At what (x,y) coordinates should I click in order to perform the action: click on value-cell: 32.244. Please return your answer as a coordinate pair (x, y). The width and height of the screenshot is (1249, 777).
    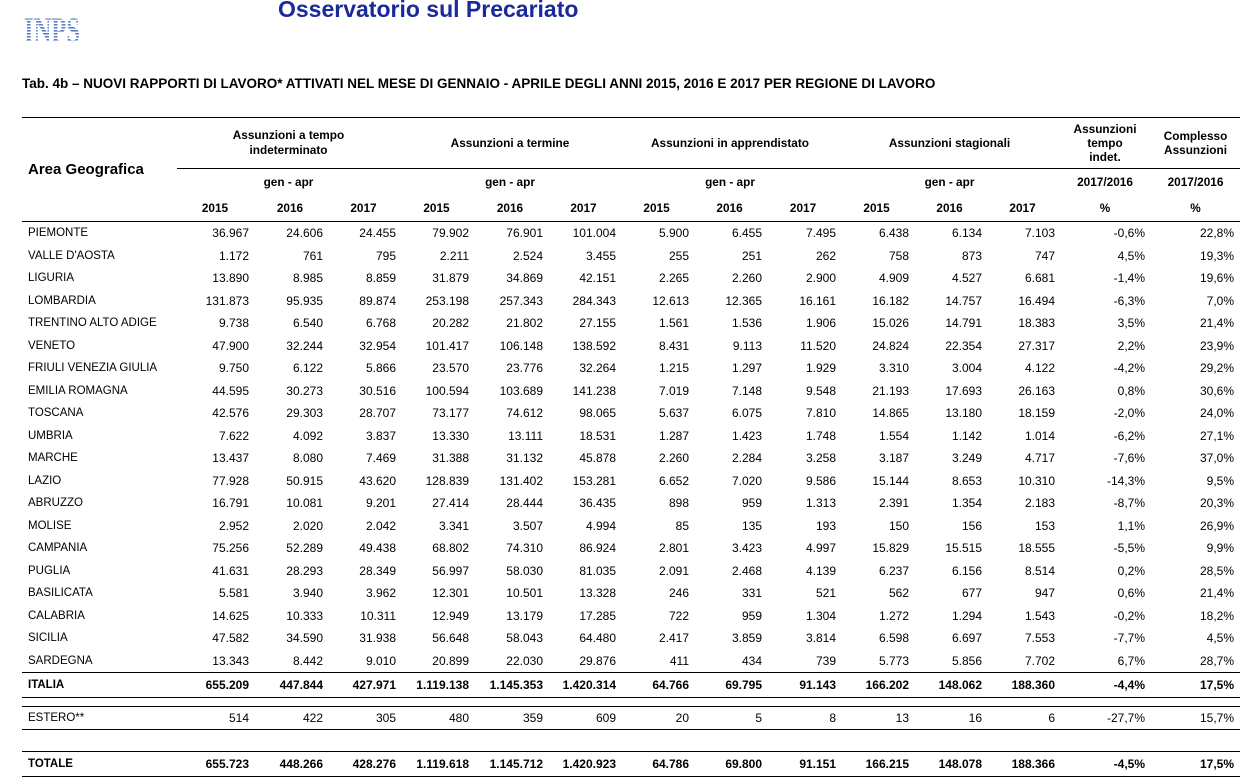
    Looking at the image, I should click on (304, 345).